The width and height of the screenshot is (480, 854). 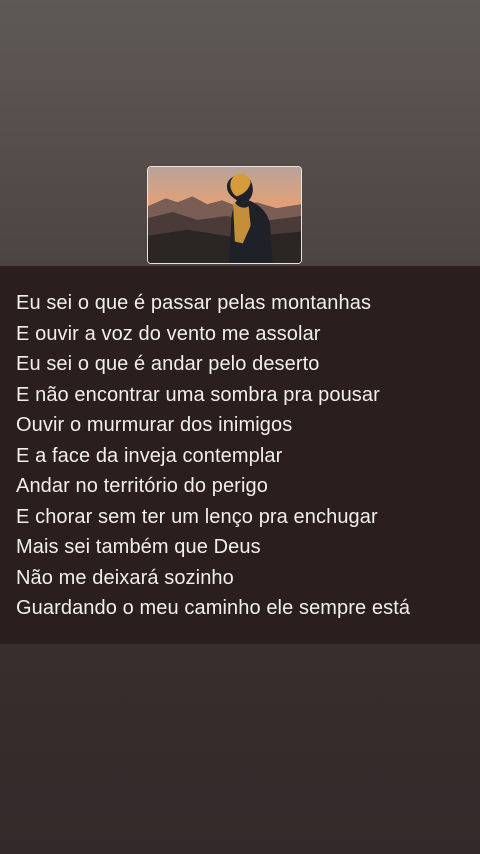 I want to click on hooded-person-mountains-photo, so click(x=224, y=215).